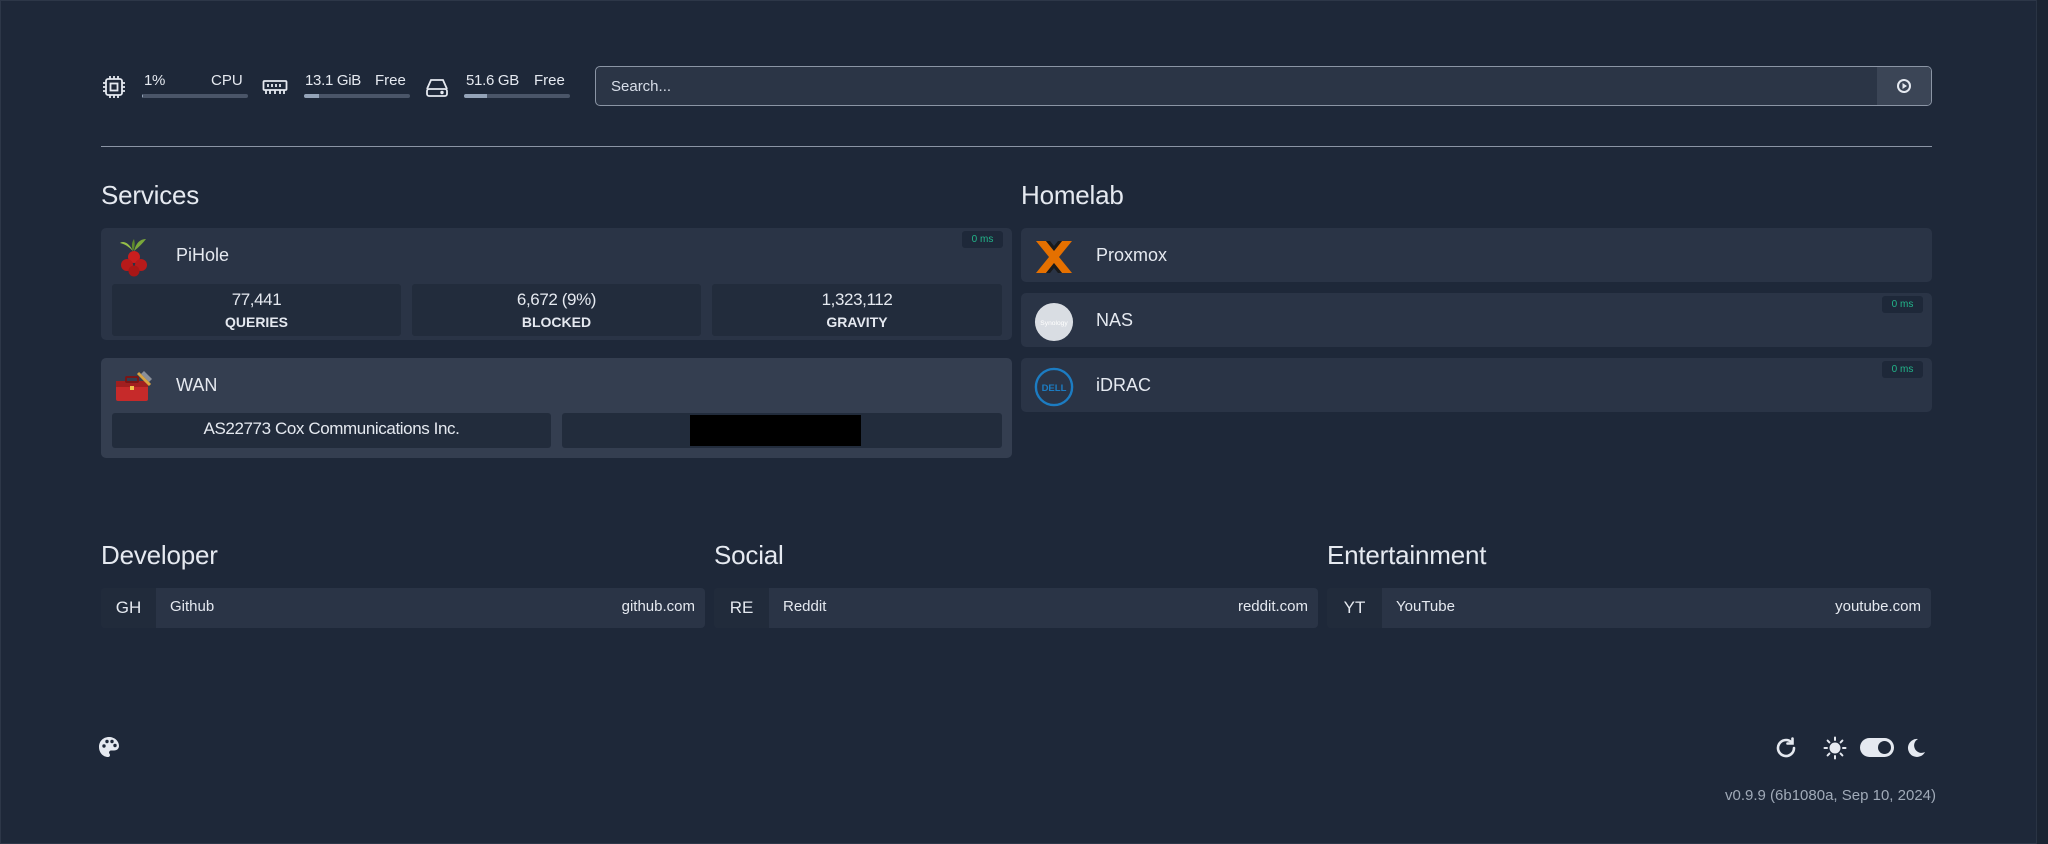  I want to click on memory-icon, so click(275, 87).